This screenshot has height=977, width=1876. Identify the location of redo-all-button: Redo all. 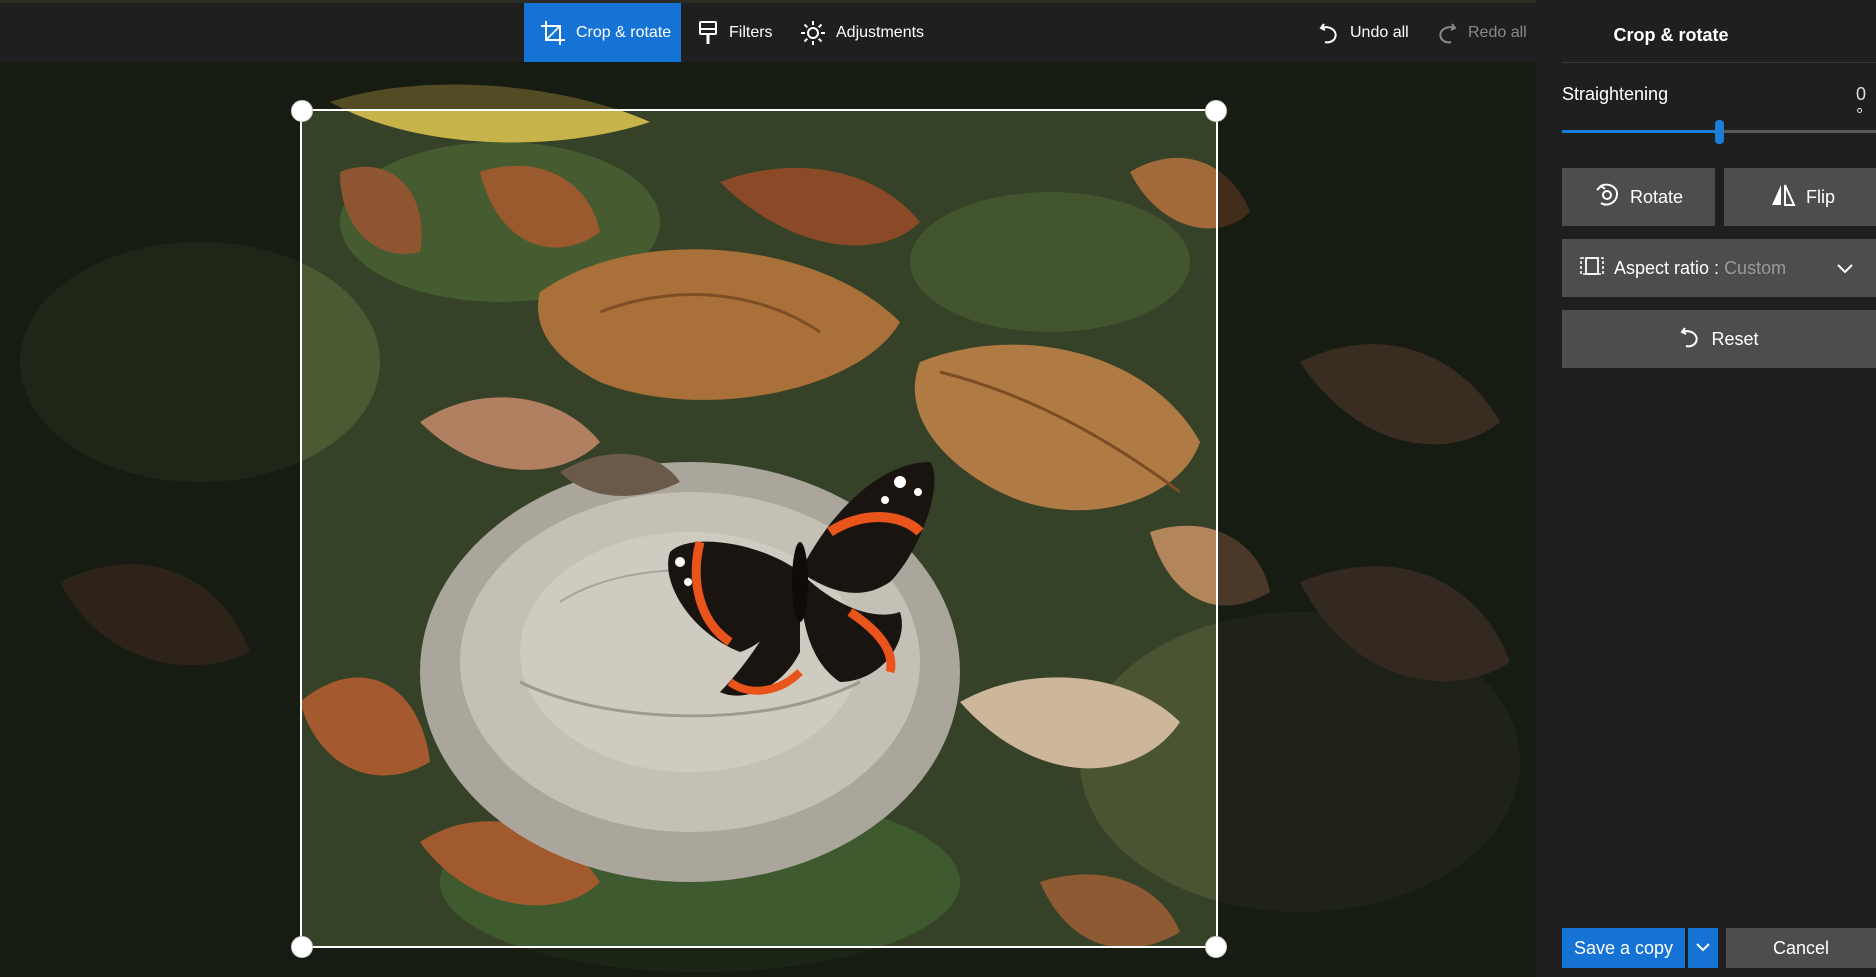
(1481, 32).